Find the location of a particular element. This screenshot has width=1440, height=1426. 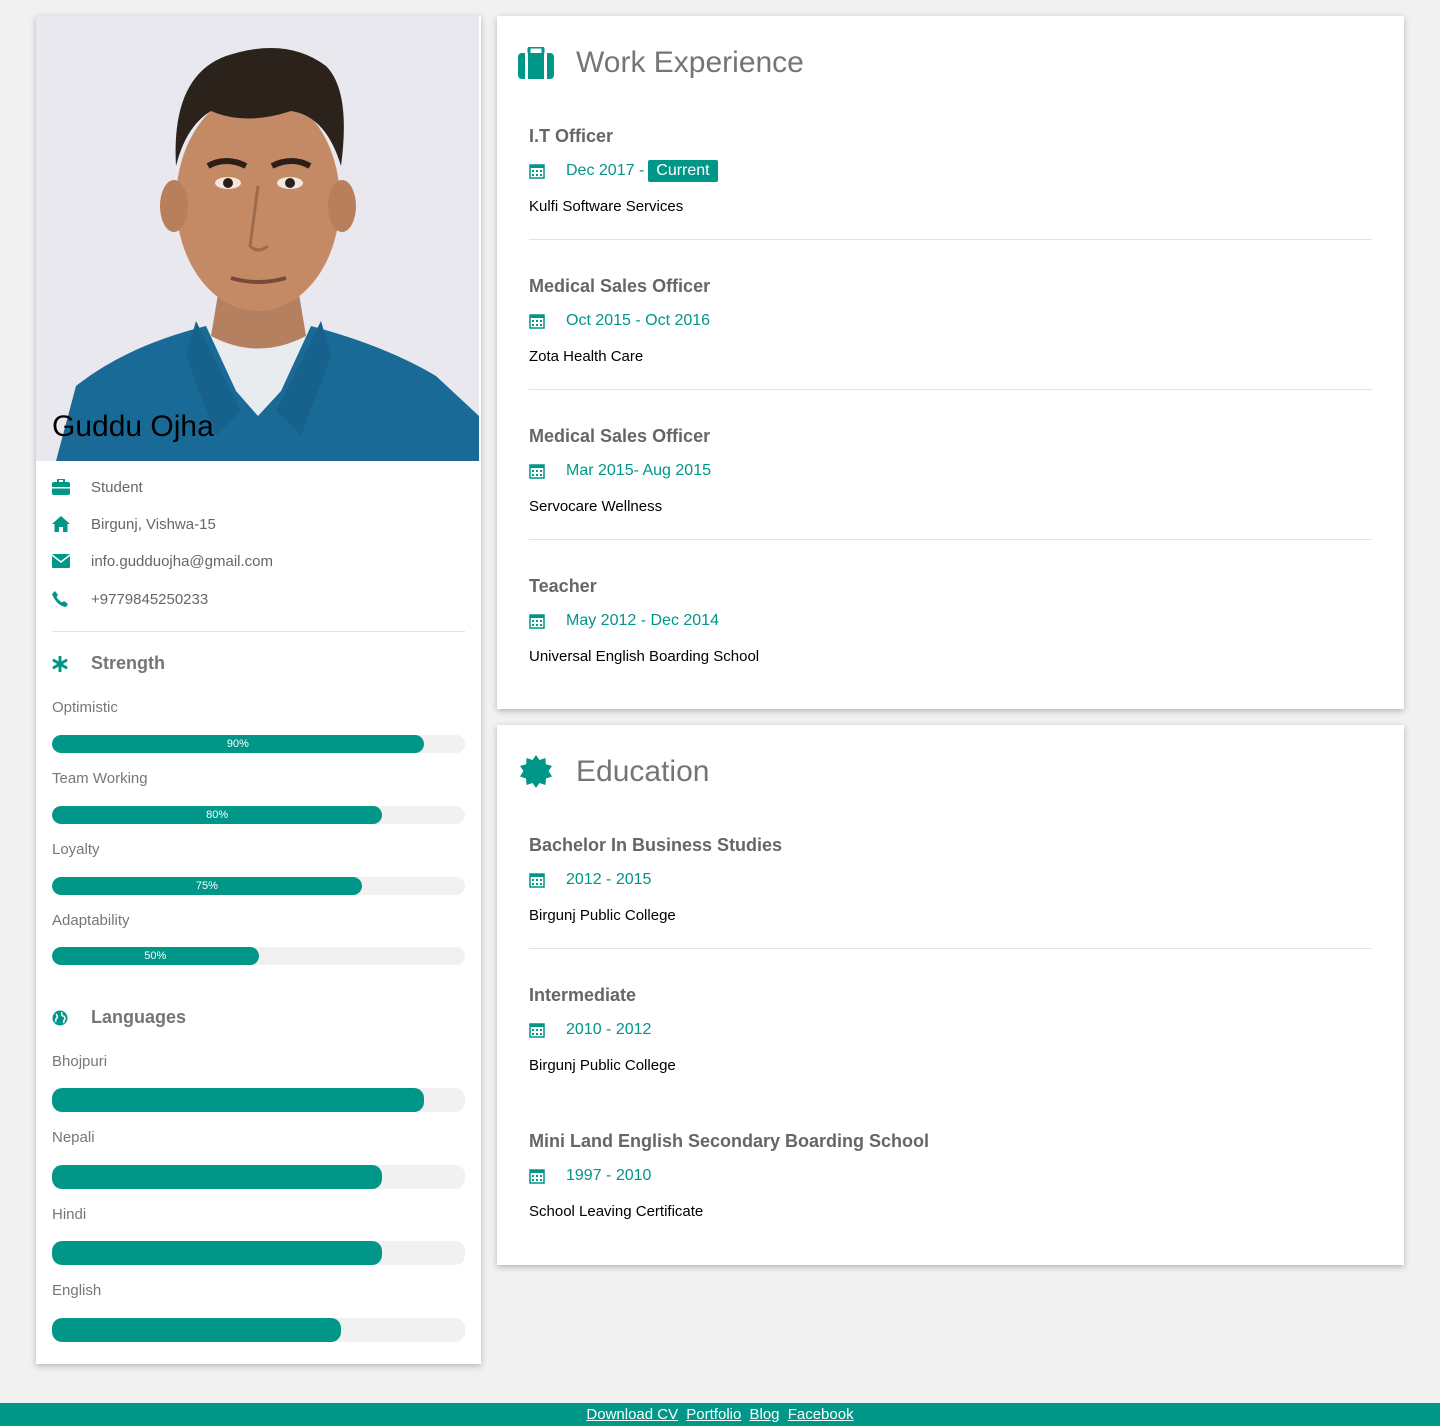

degree-date-text: 1997 - 2010 is located at coordinates (609, 1175).